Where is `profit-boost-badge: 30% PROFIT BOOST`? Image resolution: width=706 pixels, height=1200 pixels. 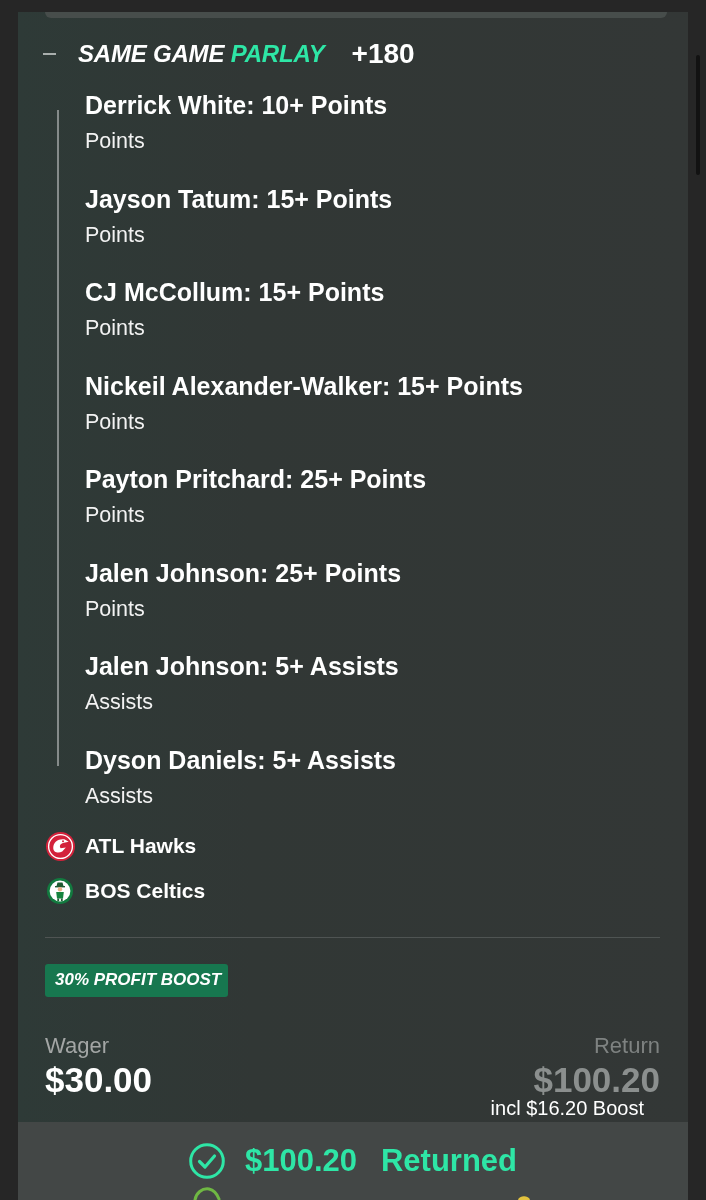
profit-boost-badge: 30% PROFIT BOOST is located at coordinates (137, 980).